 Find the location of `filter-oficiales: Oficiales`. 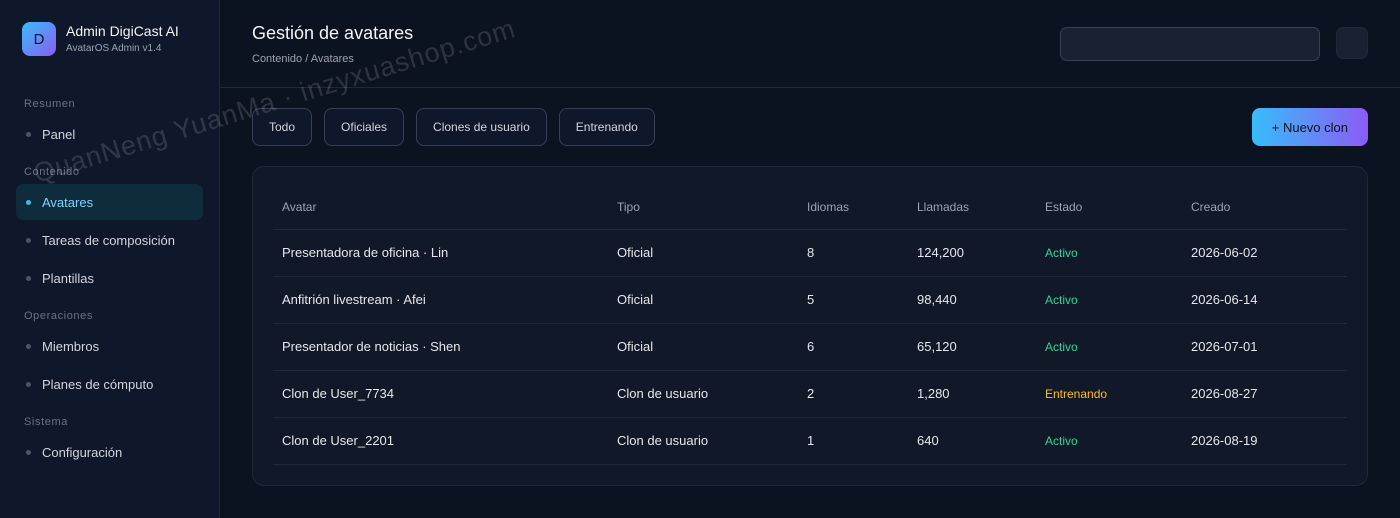

filter-oficiales: Oficiales is located at coordinates (364, 127).